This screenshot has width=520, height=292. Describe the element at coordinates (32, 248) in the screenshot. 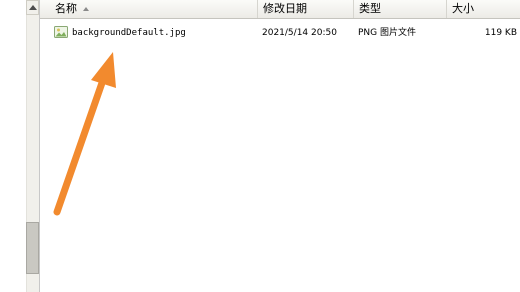

I see `scrollbar-thumb` at that location.